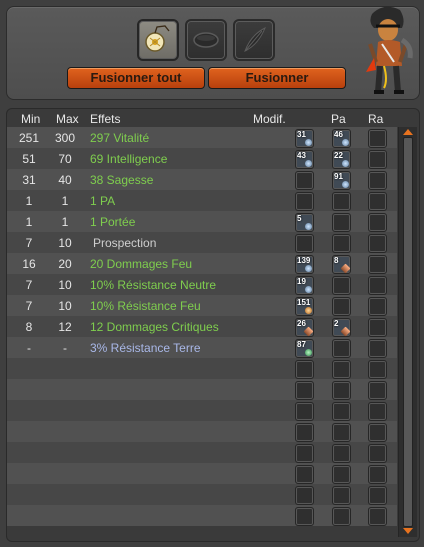  I want to click on effect-label: 297 Vitalité, so click(120, 138).